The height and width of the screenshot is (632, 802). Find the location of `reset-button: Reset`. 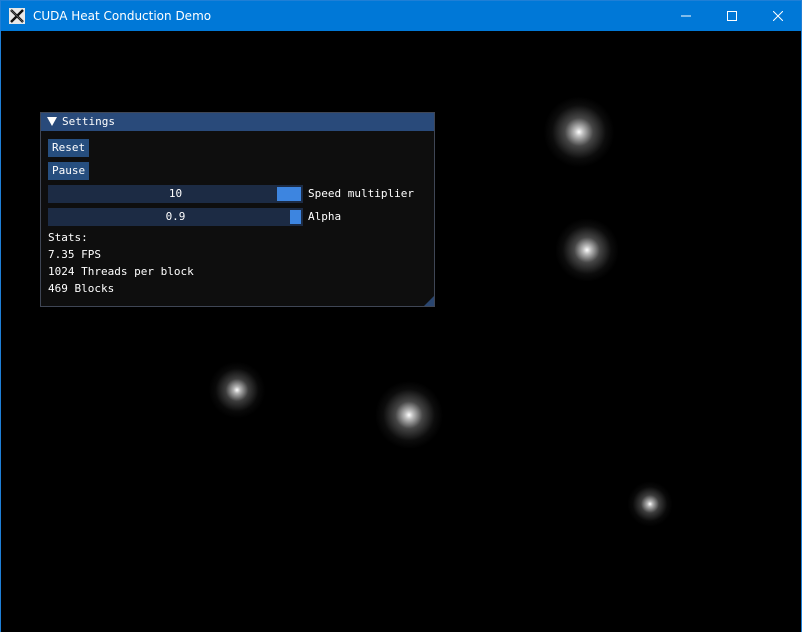

reset-button: Reset is located at coordinates (69, 148).